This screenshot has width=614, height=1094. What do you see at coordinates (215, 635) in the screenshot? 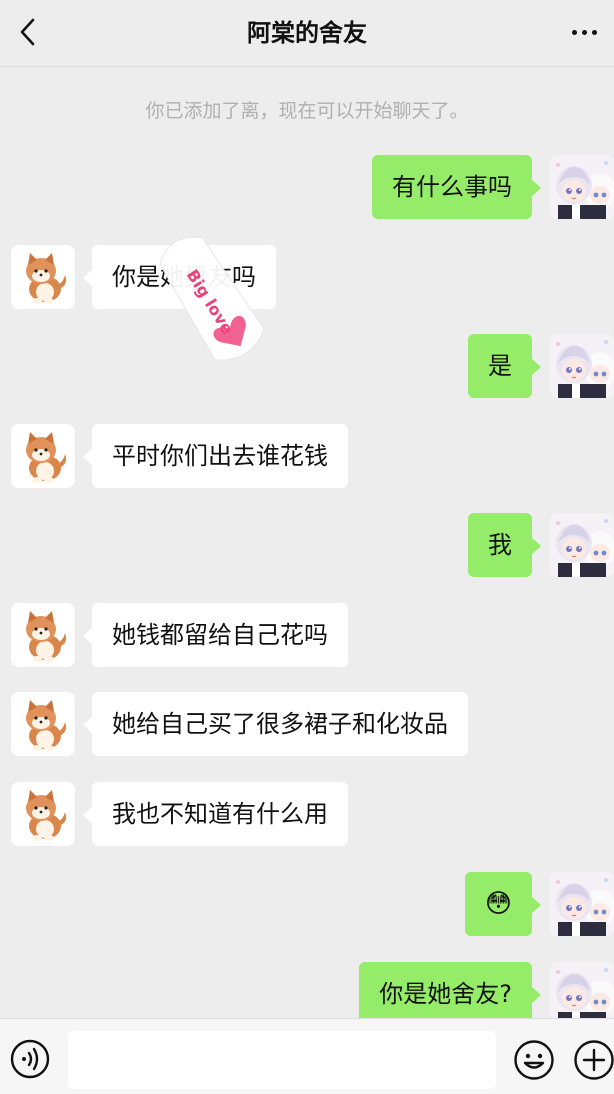
I see `message-bubble-received: 她钱都留给自己花吗` at bounding box center [215, 635].